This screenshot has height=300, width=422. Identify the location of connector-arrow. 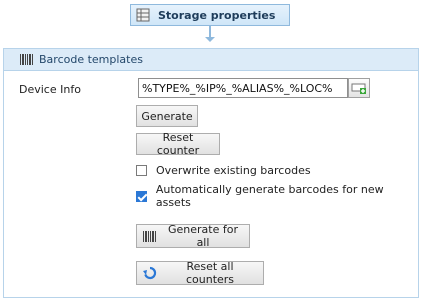
(210, 39).